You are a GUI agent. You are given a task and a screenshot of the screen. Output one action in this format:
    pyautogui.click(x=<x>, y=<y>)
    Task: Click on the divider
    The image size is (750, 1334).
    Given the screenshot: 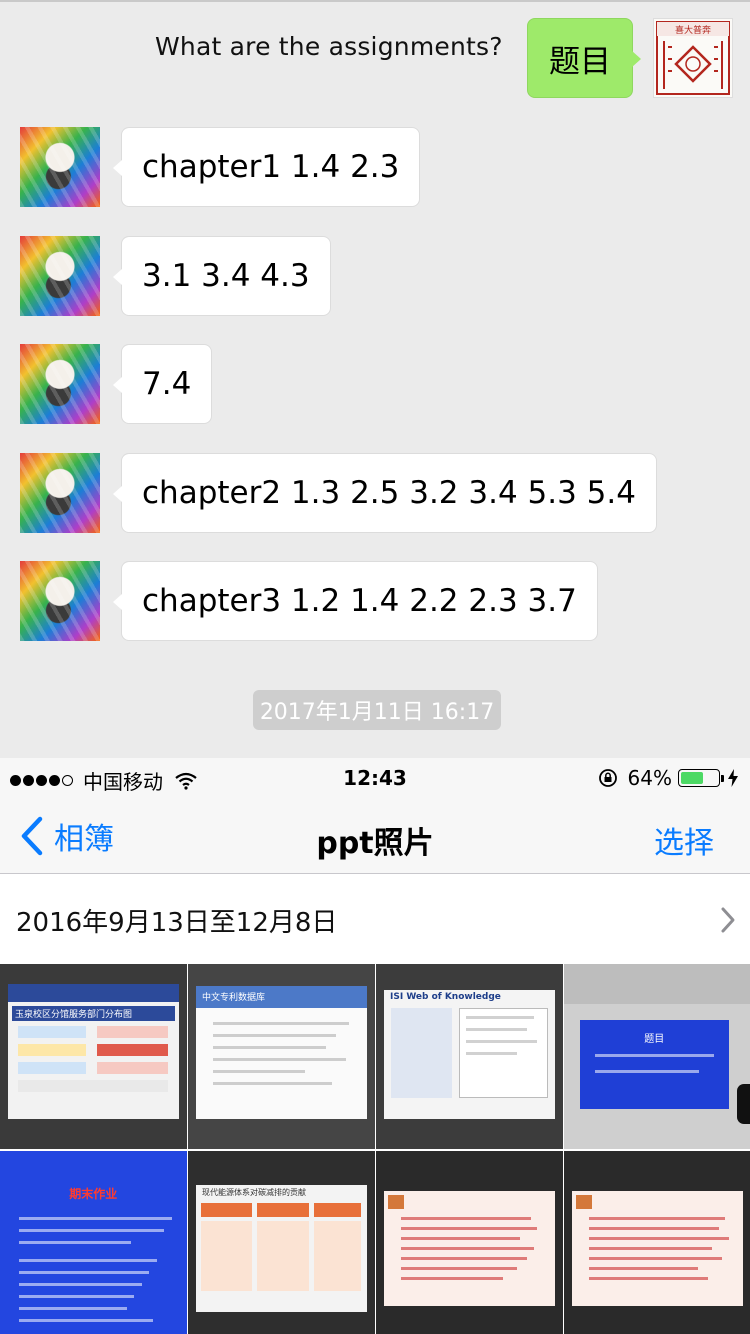 What is the action you would take?
    pyautogui.click(x=375, y=1)
    